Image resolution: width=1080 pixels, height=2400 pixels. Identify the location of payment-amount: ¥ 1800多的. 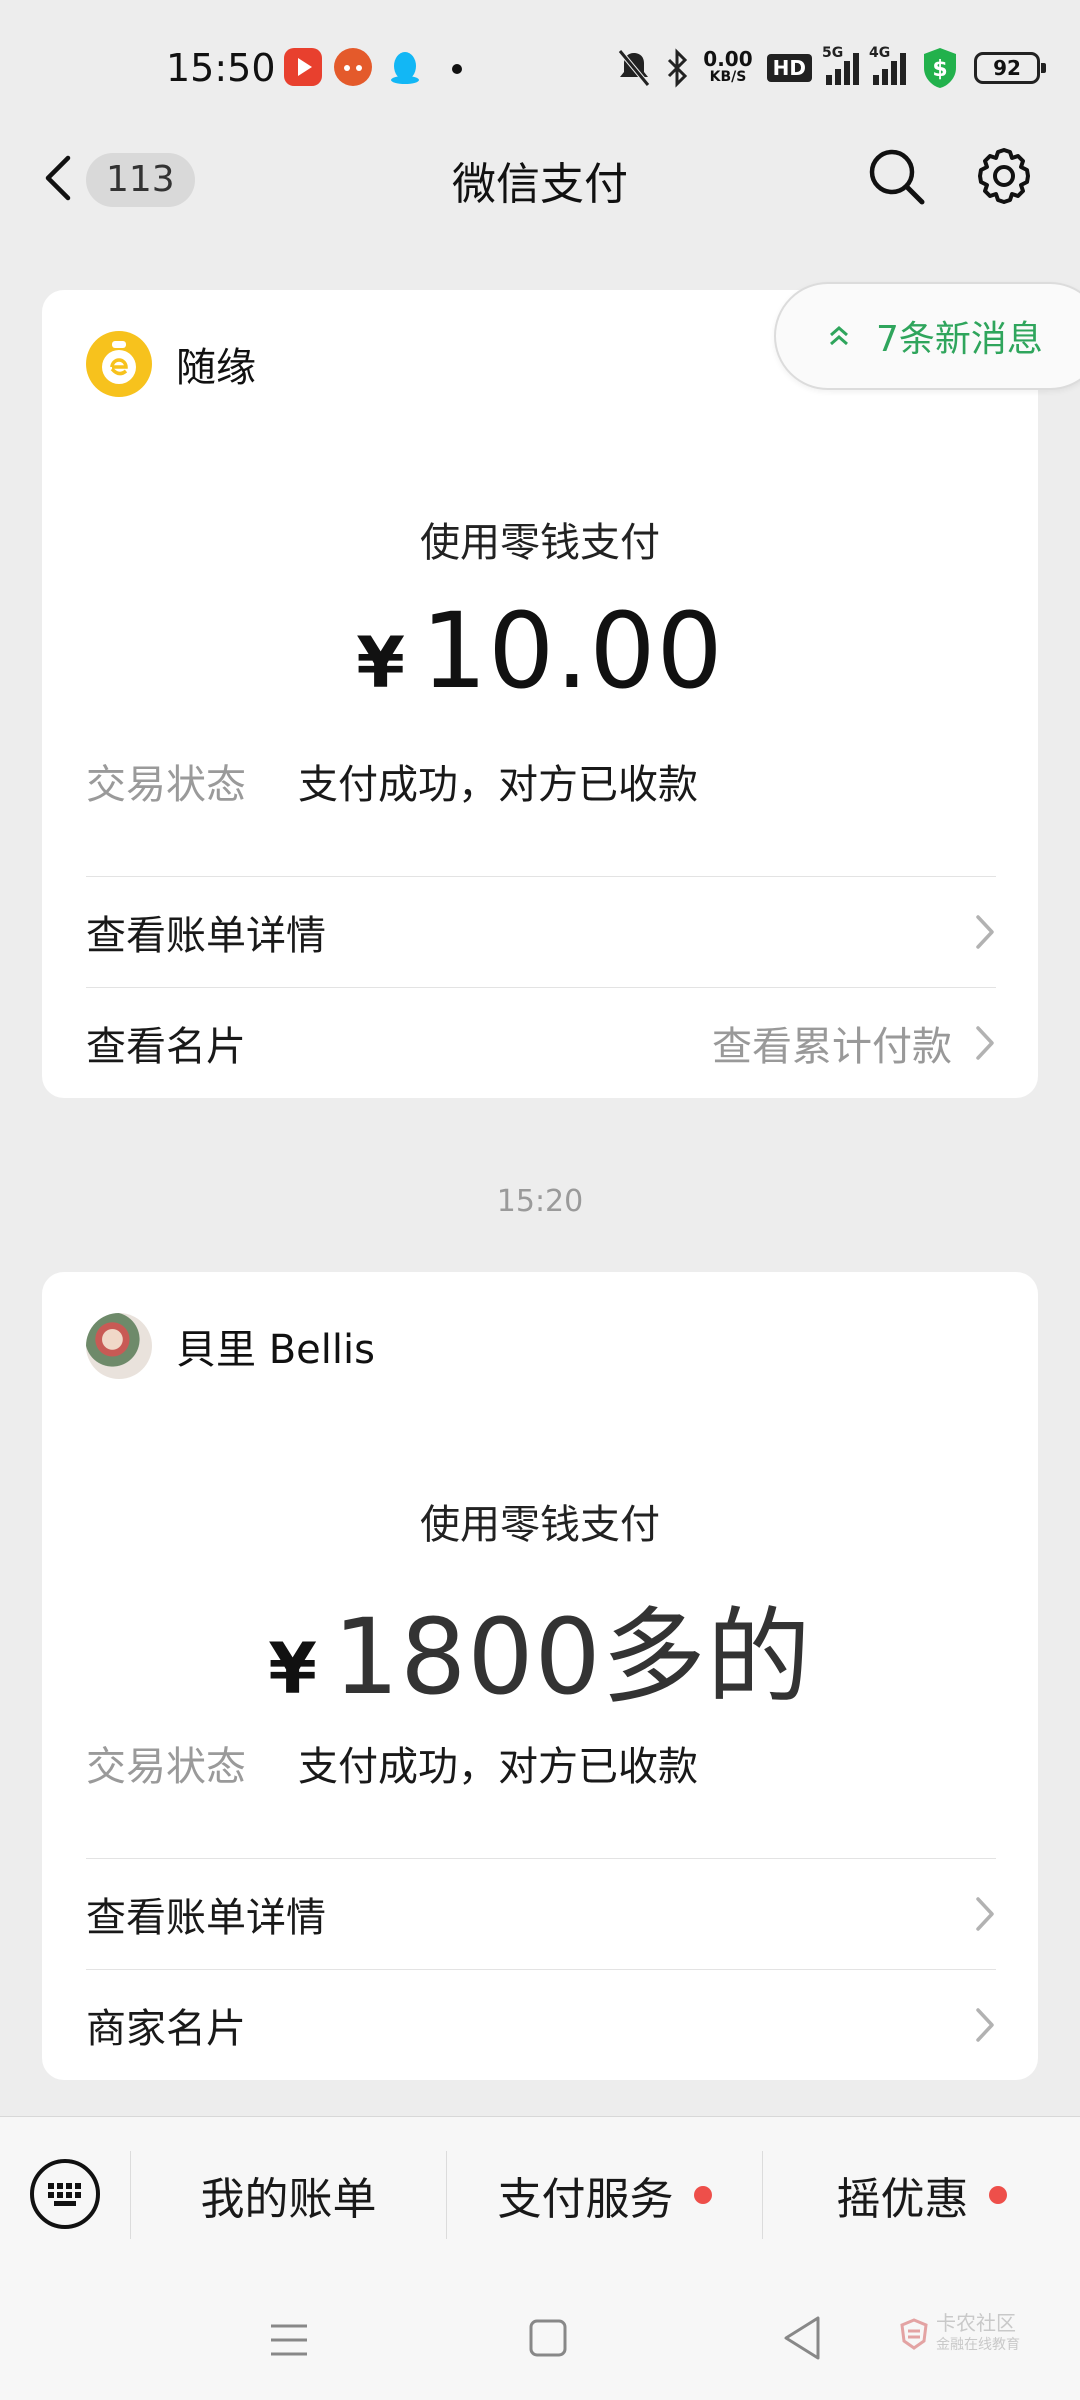
(540, 1647).